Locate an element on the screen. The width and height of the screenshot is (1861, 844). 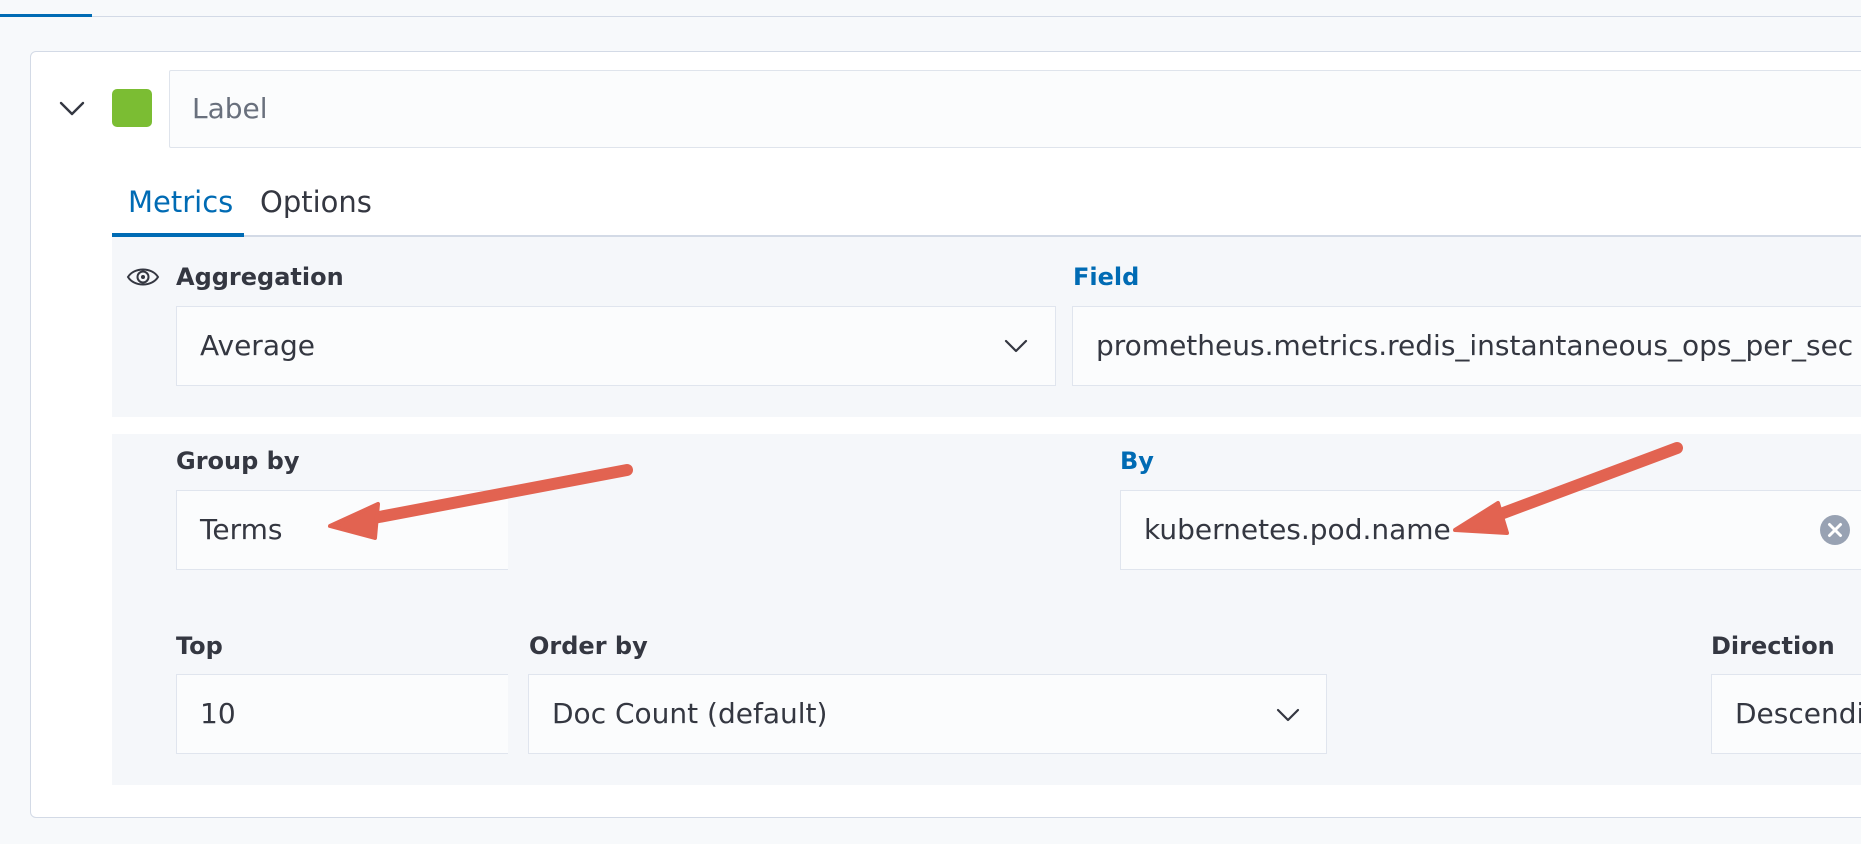
tab-options: Options is located at coordinates (316, 202).